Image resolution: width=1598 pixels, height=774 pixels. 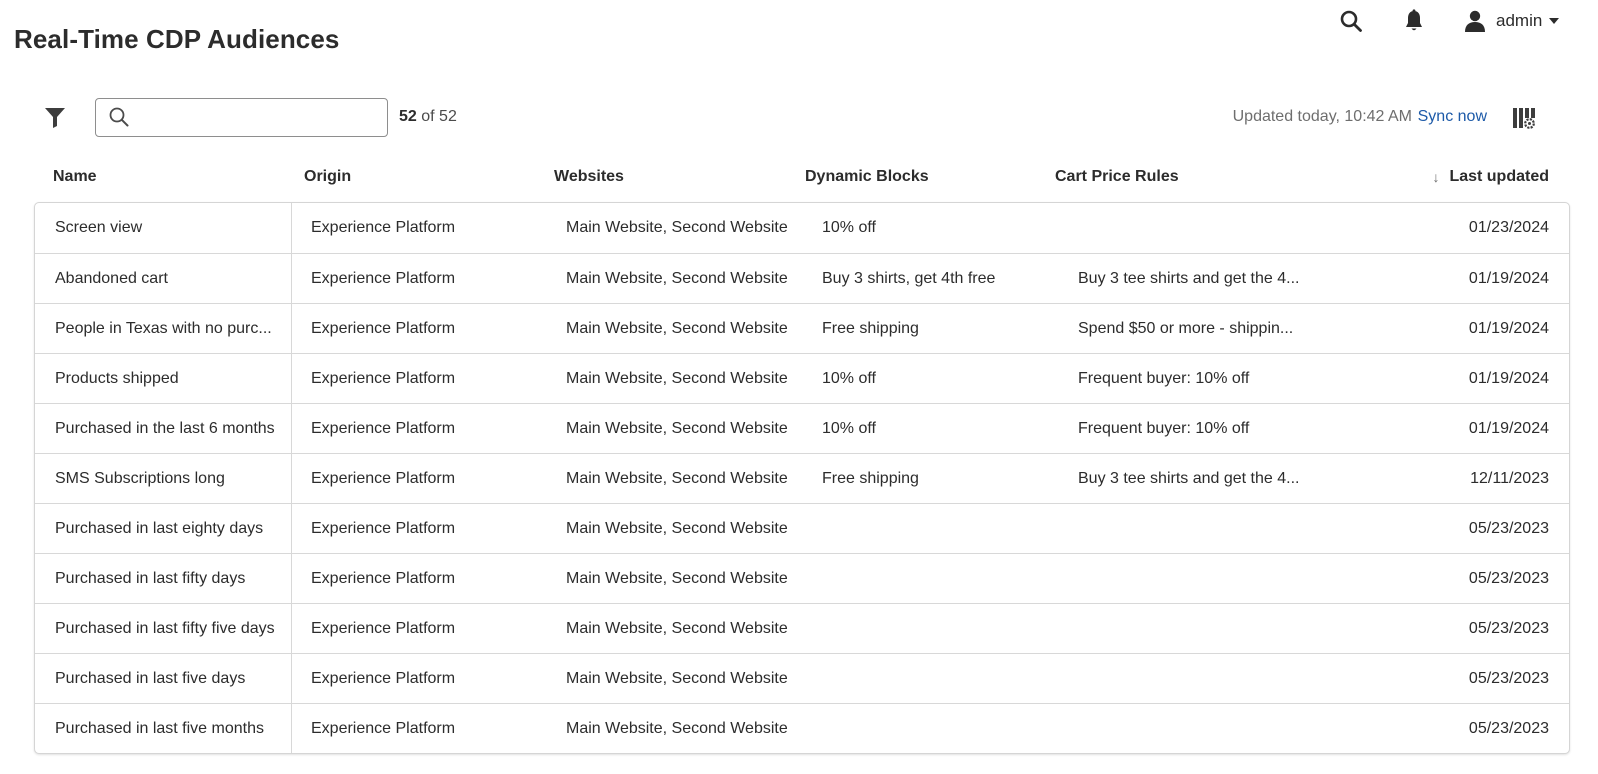 I want to click on user-name: admin, so click(x=1519, y=20).